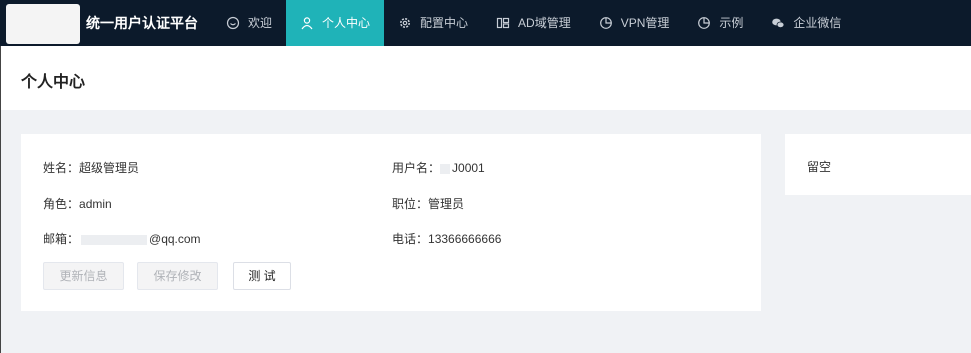  What do you see at coordinates (260, 23) in the screenshot?
I see `nav-label: 欢迎` at bounding box center [260, 23].